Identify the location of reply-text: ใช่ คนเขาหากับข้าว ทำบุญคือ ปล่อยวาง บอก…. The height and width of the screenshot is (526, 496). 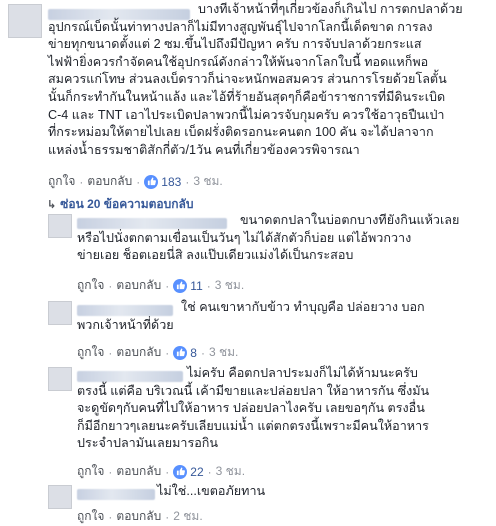
(251, 316).